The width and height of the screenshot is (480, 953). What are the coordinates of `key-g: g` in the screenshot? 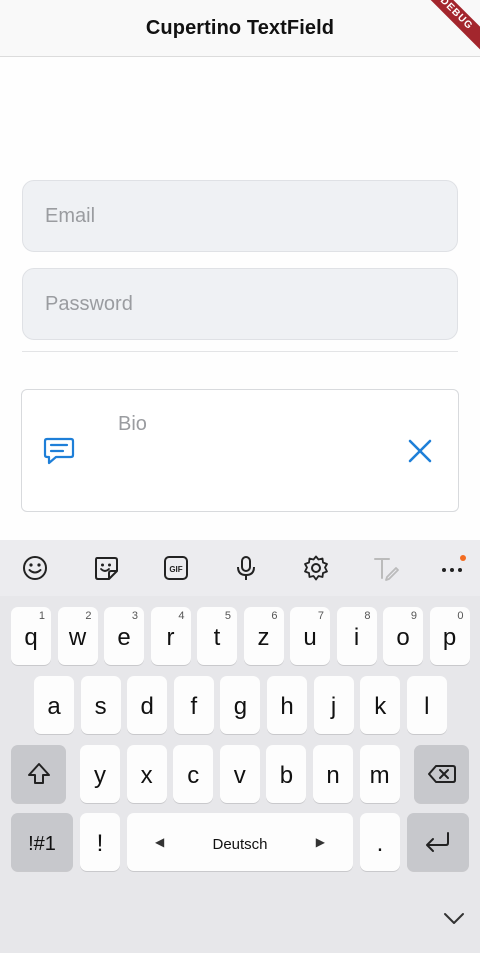 It's located at (240, 705).